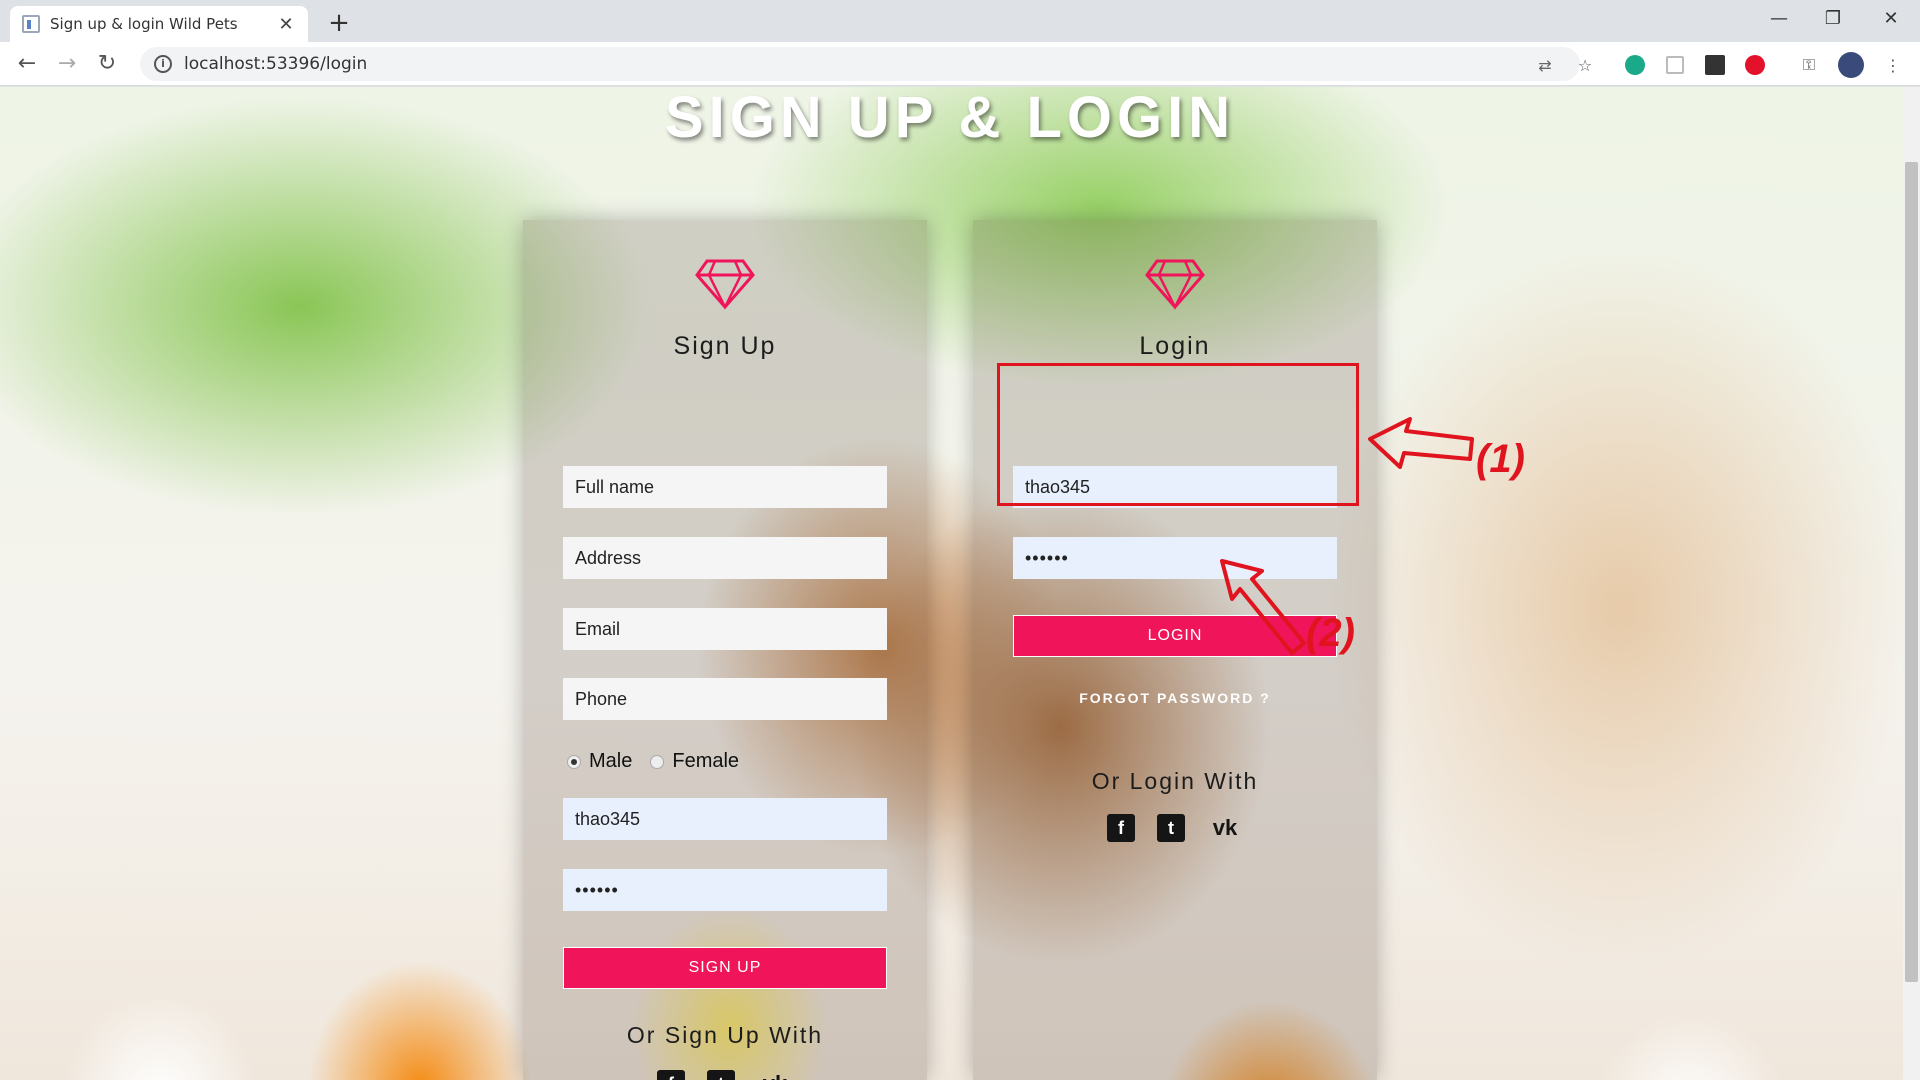  I want to click on avatar, so click(1851, 65).